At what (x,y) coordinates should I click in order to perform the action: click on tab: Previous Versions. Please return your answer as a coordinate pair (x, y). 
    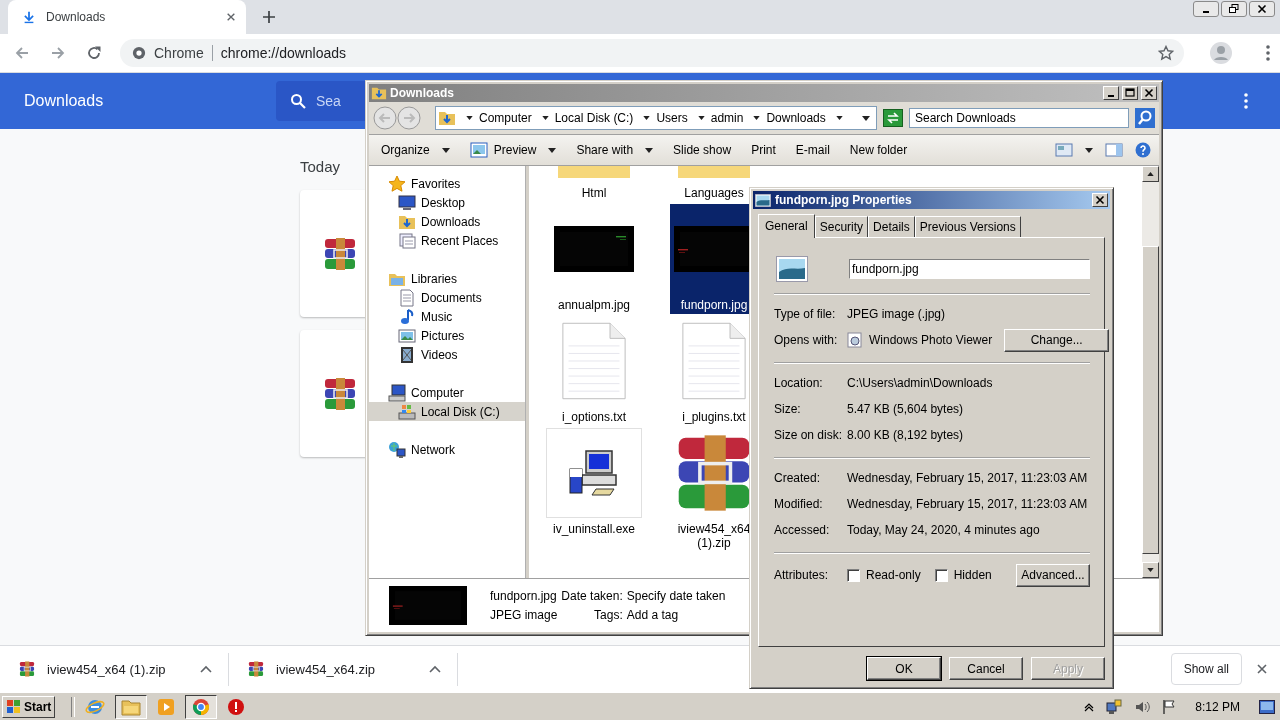
    Looking at the image, I should click on (967, 226).